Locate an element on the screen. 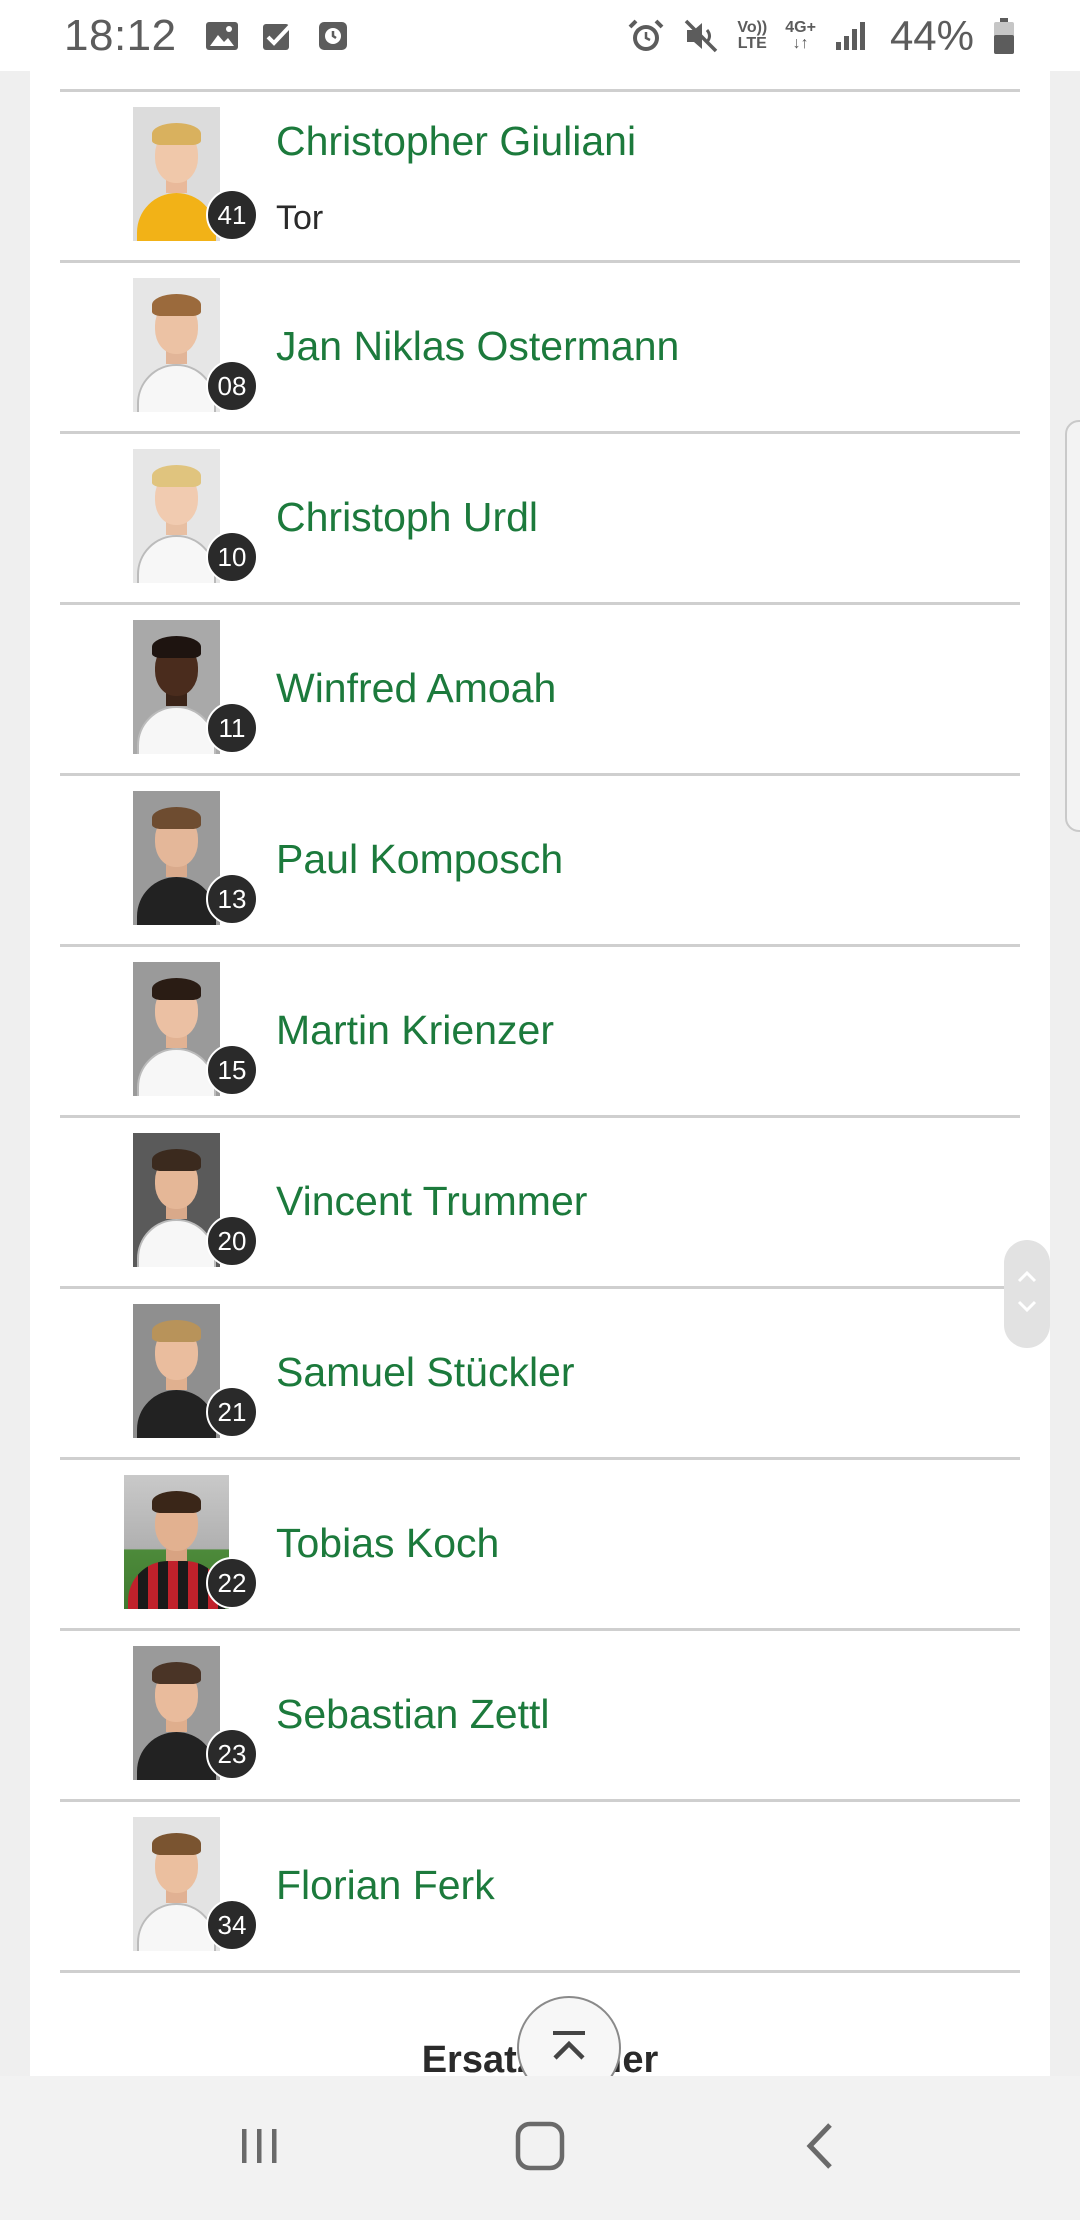 Image resolution: width=1080 pixels, height=2220 pixels. player-row: 21 Samuel Stückler is located at coordinates (540, 1374).